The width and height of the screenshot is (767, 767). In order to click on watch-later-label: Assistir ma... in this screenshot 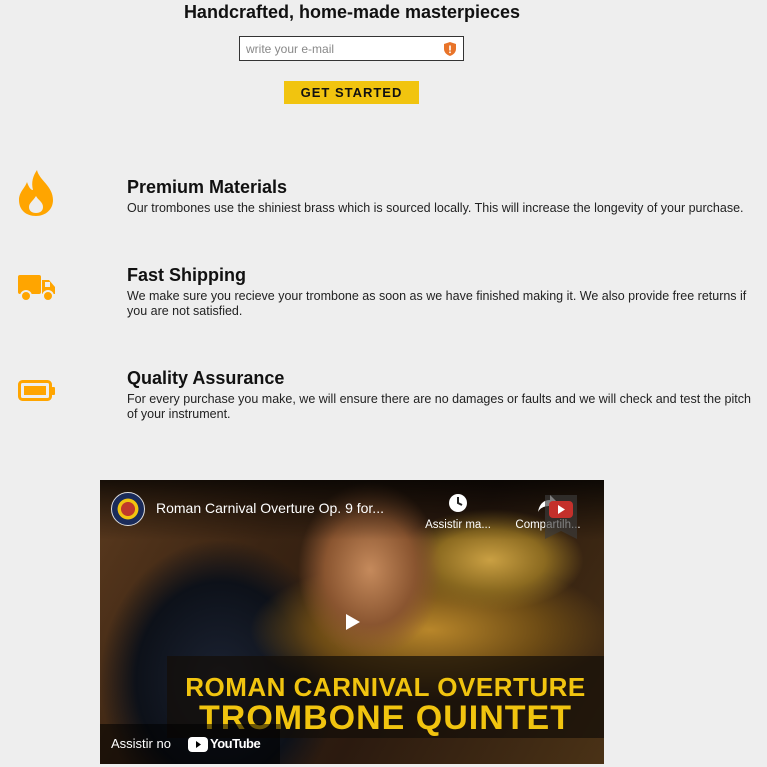, I will do `click(458, 525)`.